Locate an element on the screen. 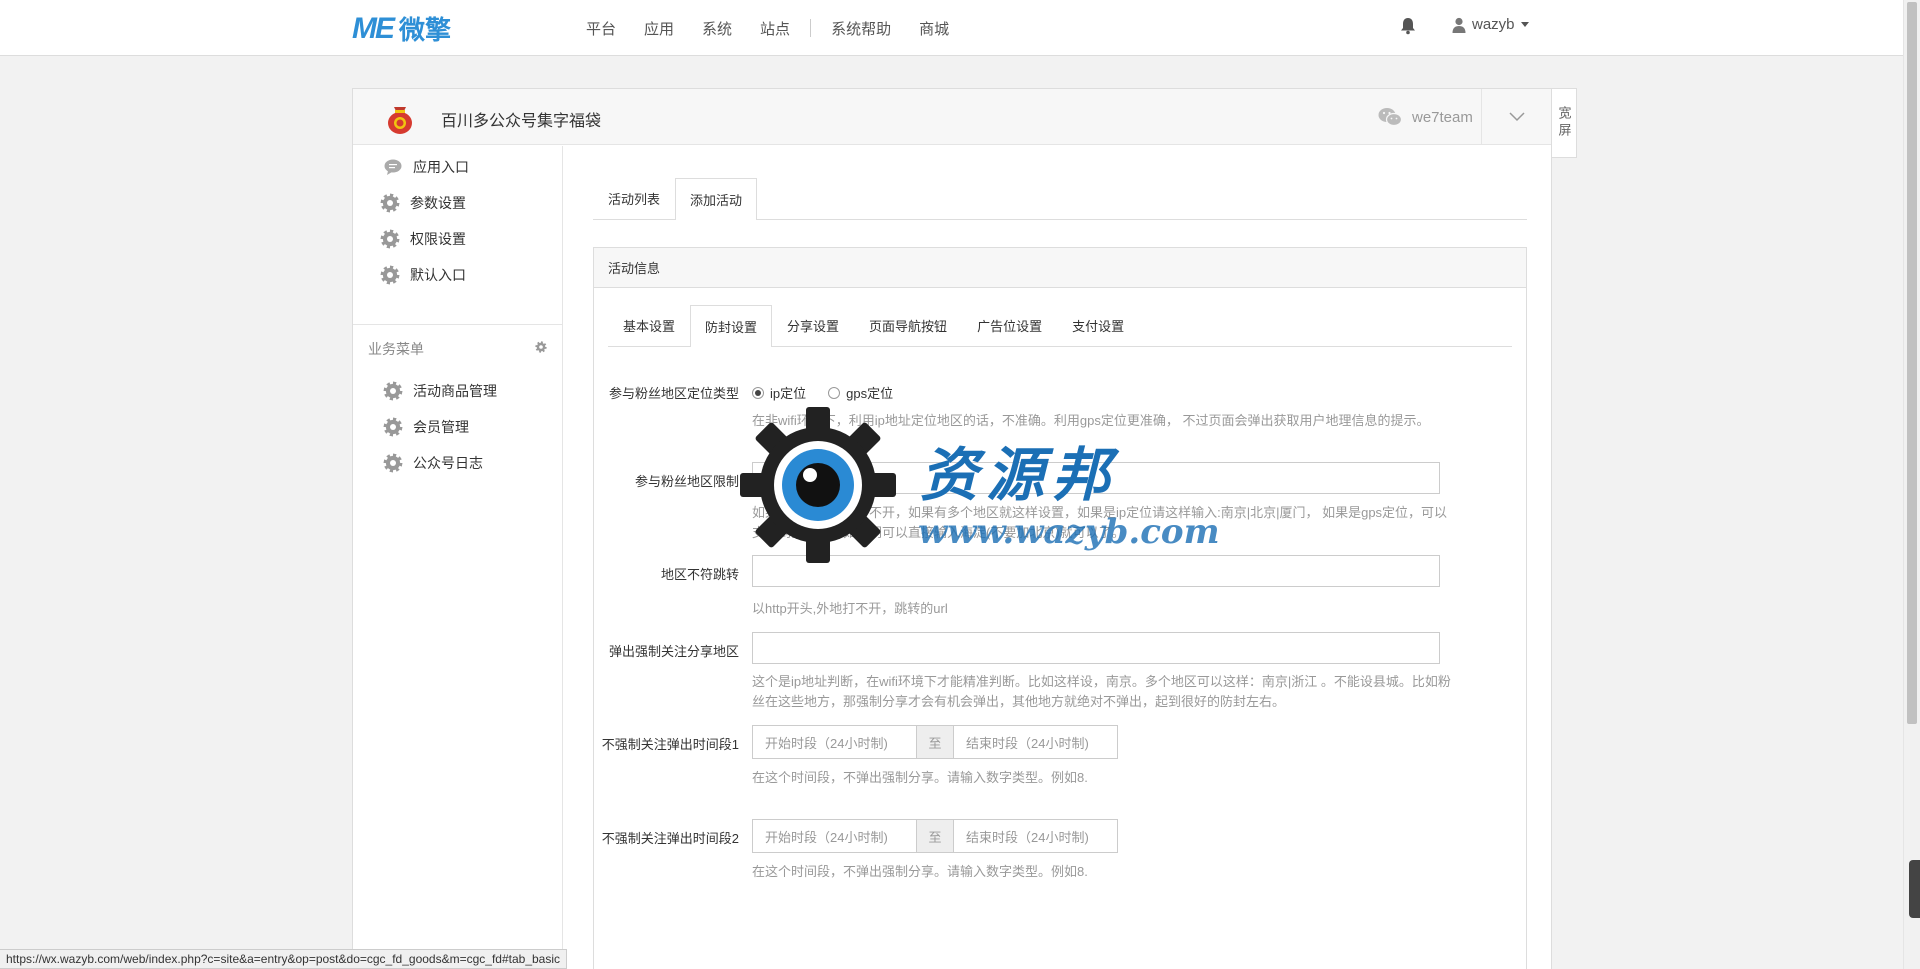 This screenshot has width=1920, height=969. sidebar-group-title: 业务菜单 is located at coordinates (396, 349).